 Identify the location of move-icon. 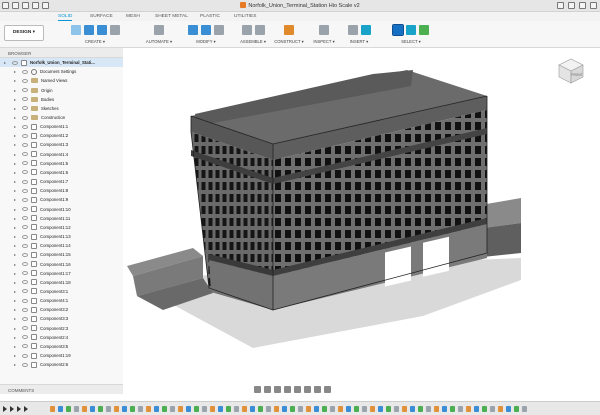
(219, 30).